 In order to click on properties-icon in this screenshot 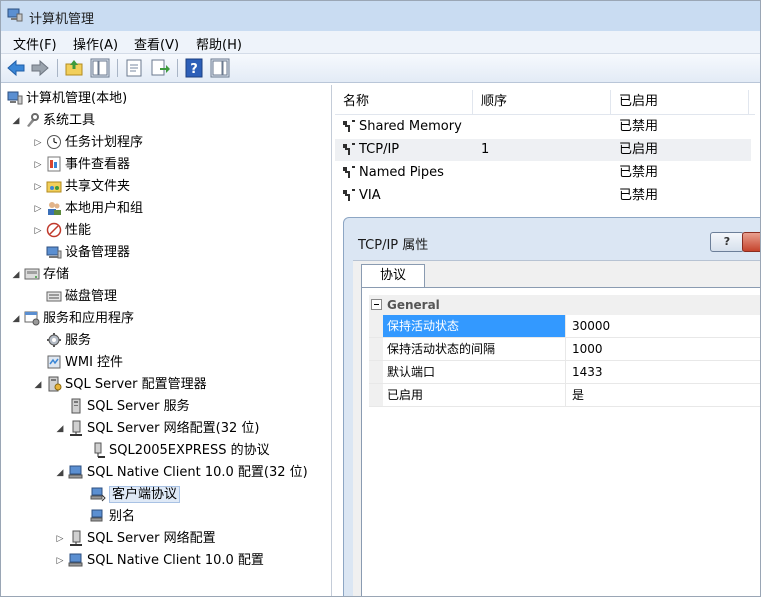, I will do `click(134, 68)`.